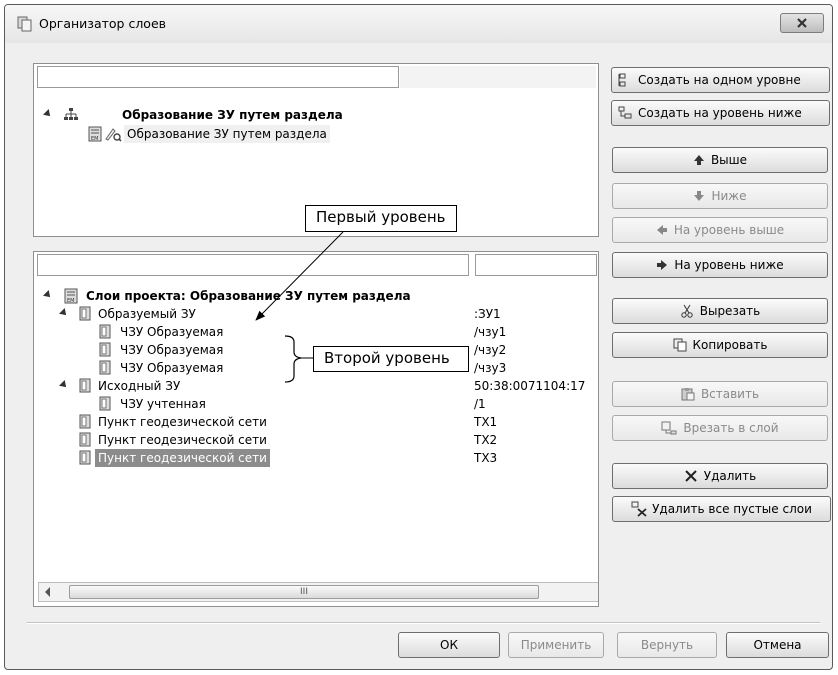 This screenshot has width=838, height=675. What do you see at coordinates (720, 113) in the screenshot?
I see `create-level-below-button: Создать на уровень ниже` at bounding box center [720, 113].